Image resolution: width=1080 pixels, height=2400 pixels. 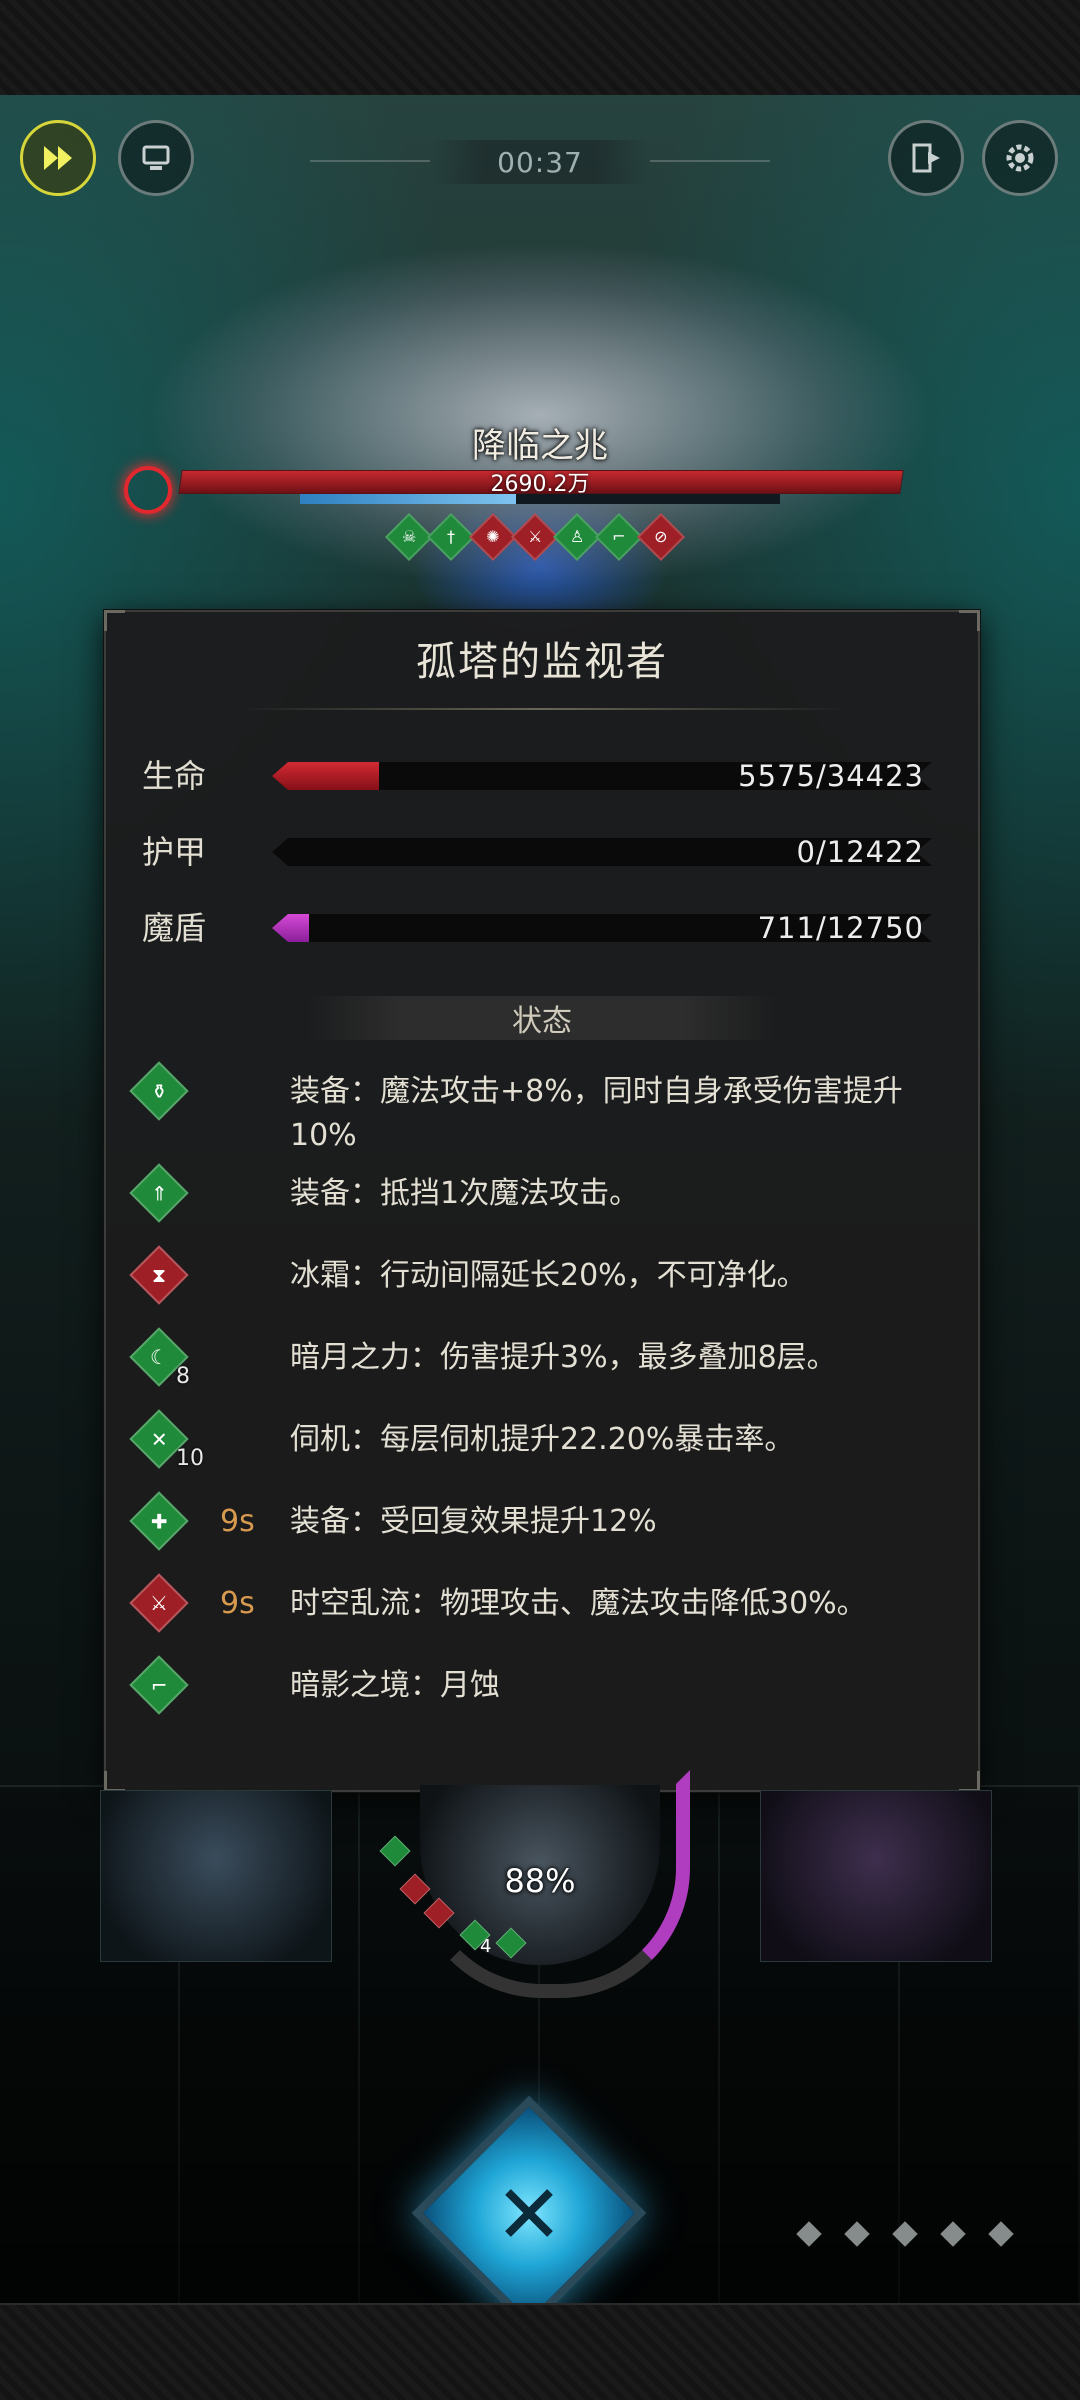 I want to click on status-glyph: ⚔, so click(x=159, y=1603).